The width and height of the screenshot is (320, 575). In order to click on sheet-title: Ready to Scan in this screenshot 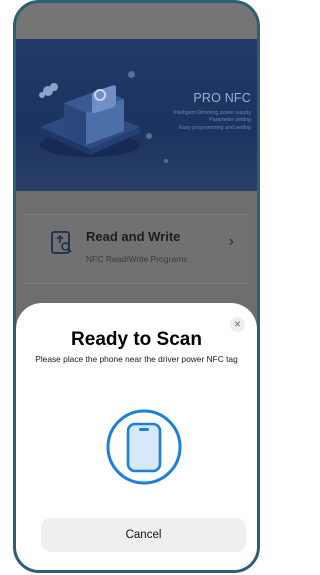, I will do `click(136, 339)`.